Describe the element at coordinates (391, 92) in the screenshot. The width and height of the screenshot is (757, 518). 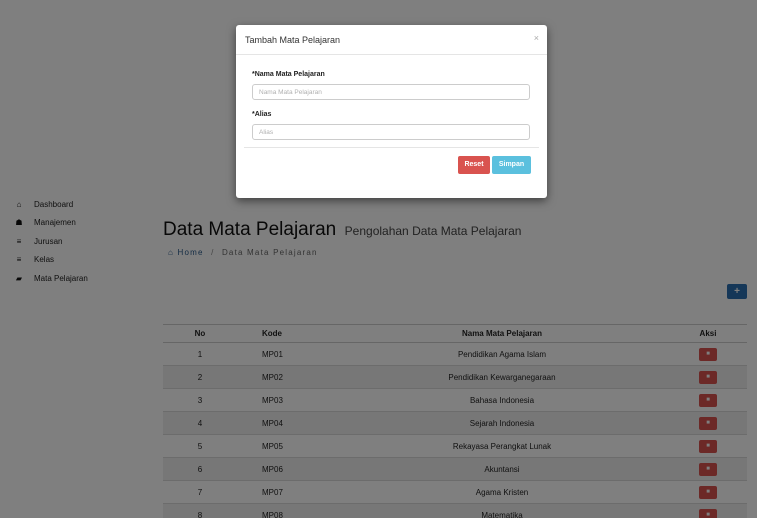
I see `nama-mapel-input` at that location.